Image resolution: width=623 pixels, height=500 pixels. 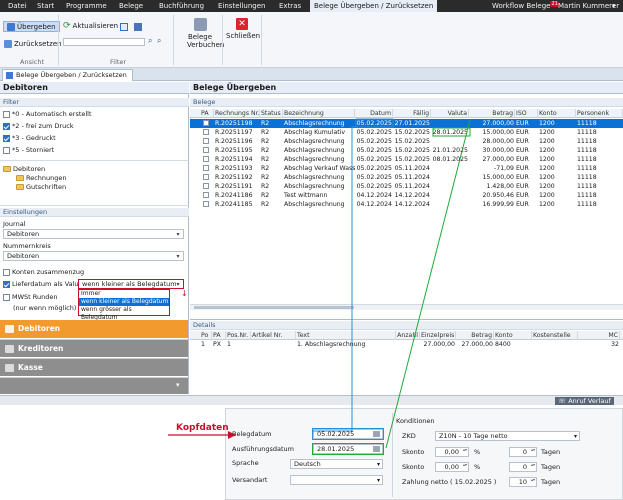 I want to click on col-einzelpreis: Einzelpreis, so click(x=438, y=335).